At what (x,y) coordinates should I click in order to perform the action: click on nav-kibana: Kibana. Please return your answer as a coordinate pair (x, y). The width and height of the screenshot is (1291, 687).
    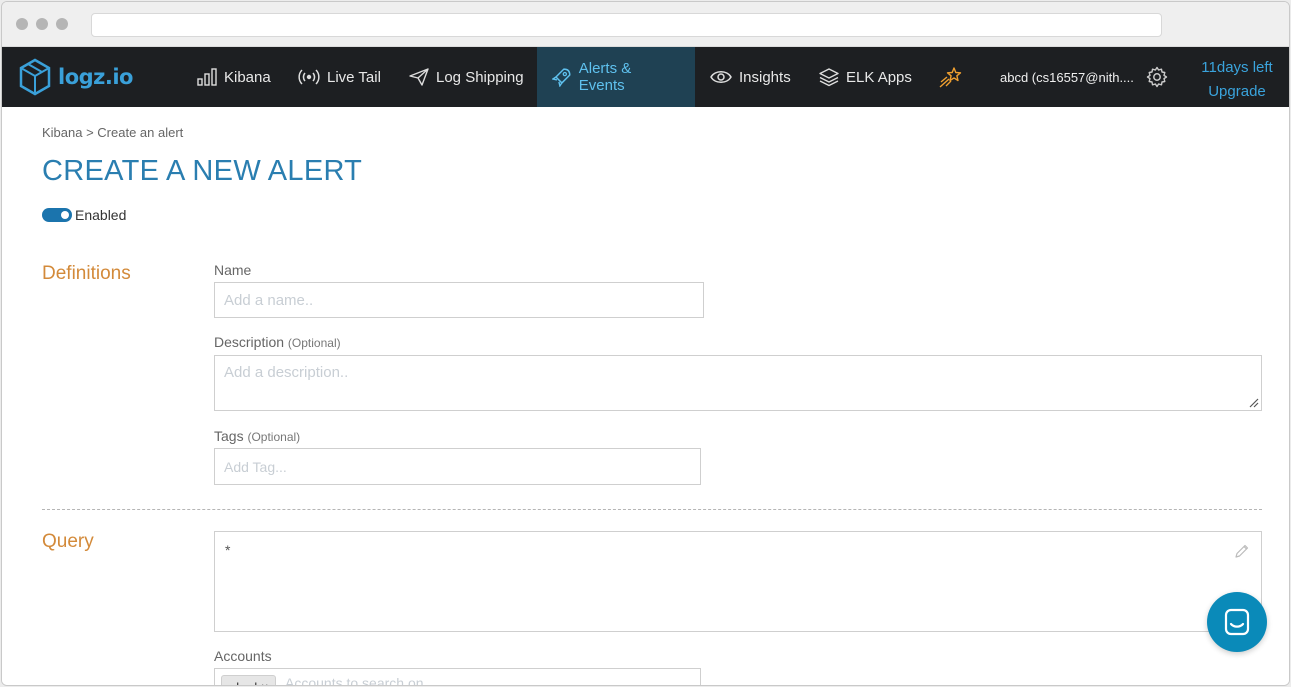
    Looking at the image, I should click on (234, 77).